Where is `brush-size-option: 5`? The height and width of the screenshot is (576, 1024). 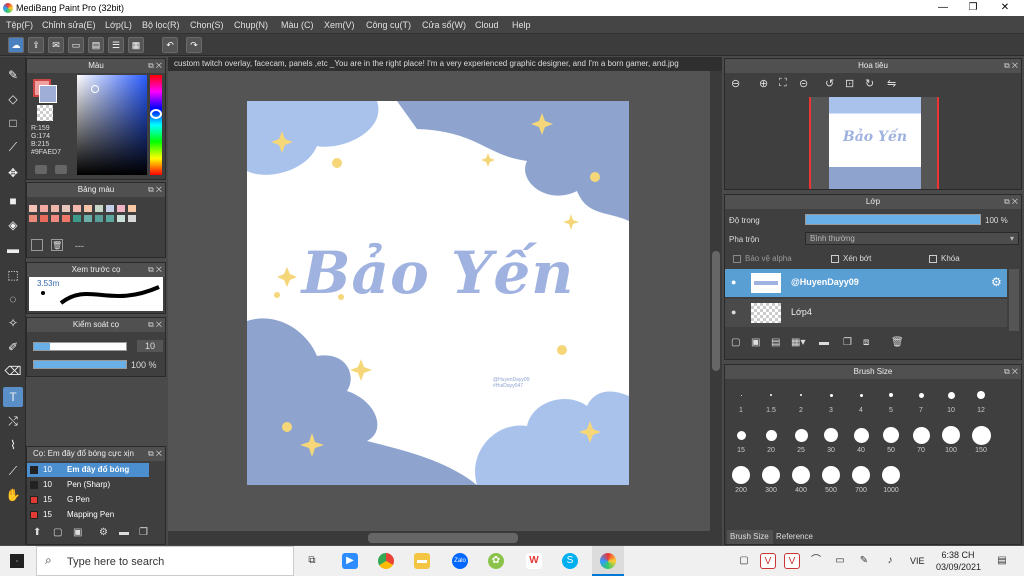
brush-size-option: 5 is located at coordinates (891, 397).